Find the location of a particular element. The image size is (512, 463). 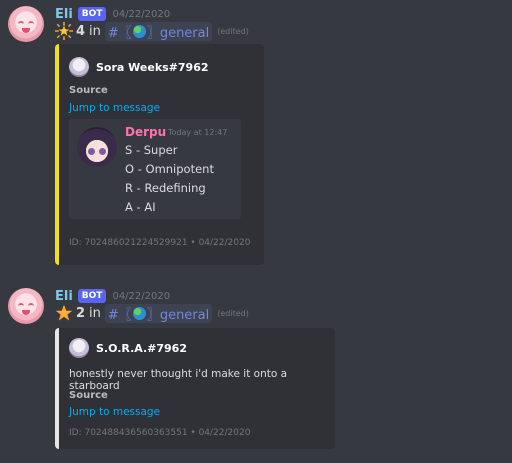

glowing-star-icon is located at coordinates (64, 31).